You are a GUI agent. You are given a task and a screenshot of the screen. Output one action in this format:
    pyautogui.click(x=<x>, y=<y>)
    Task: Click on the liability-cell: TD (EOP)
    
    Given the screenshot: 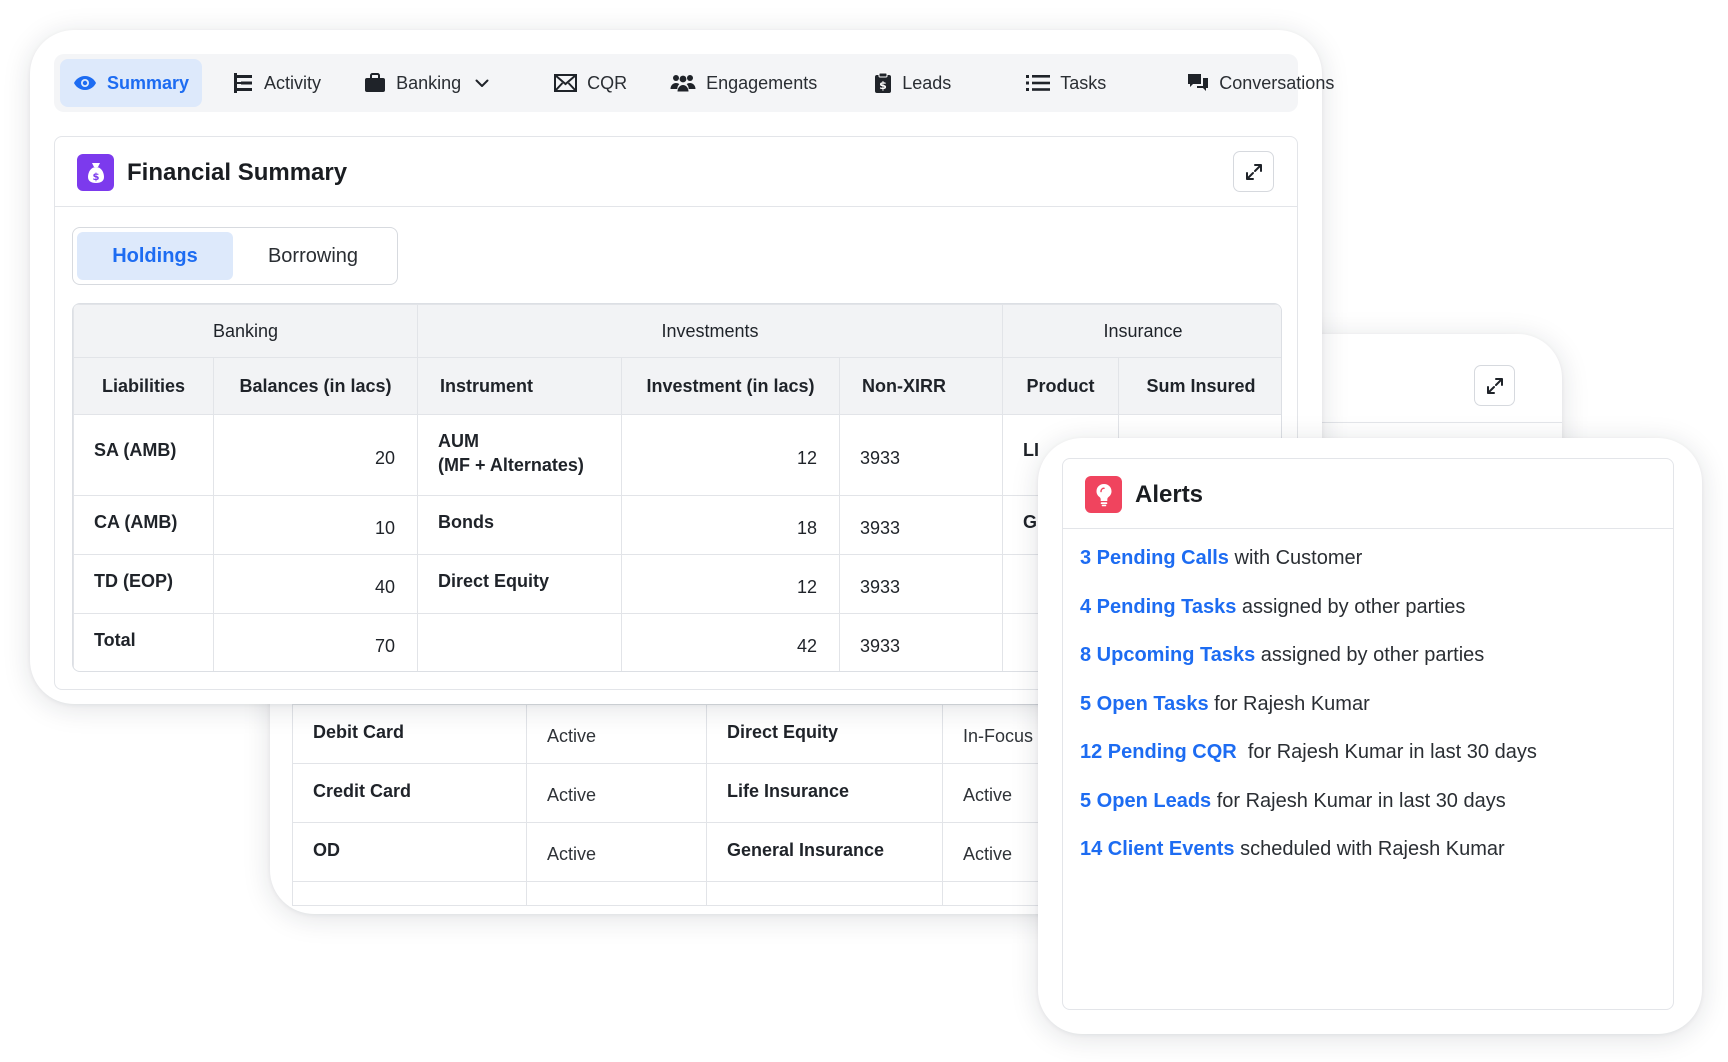 What is the action you would take?
    pyautogui.click(x=143, y=584)
    